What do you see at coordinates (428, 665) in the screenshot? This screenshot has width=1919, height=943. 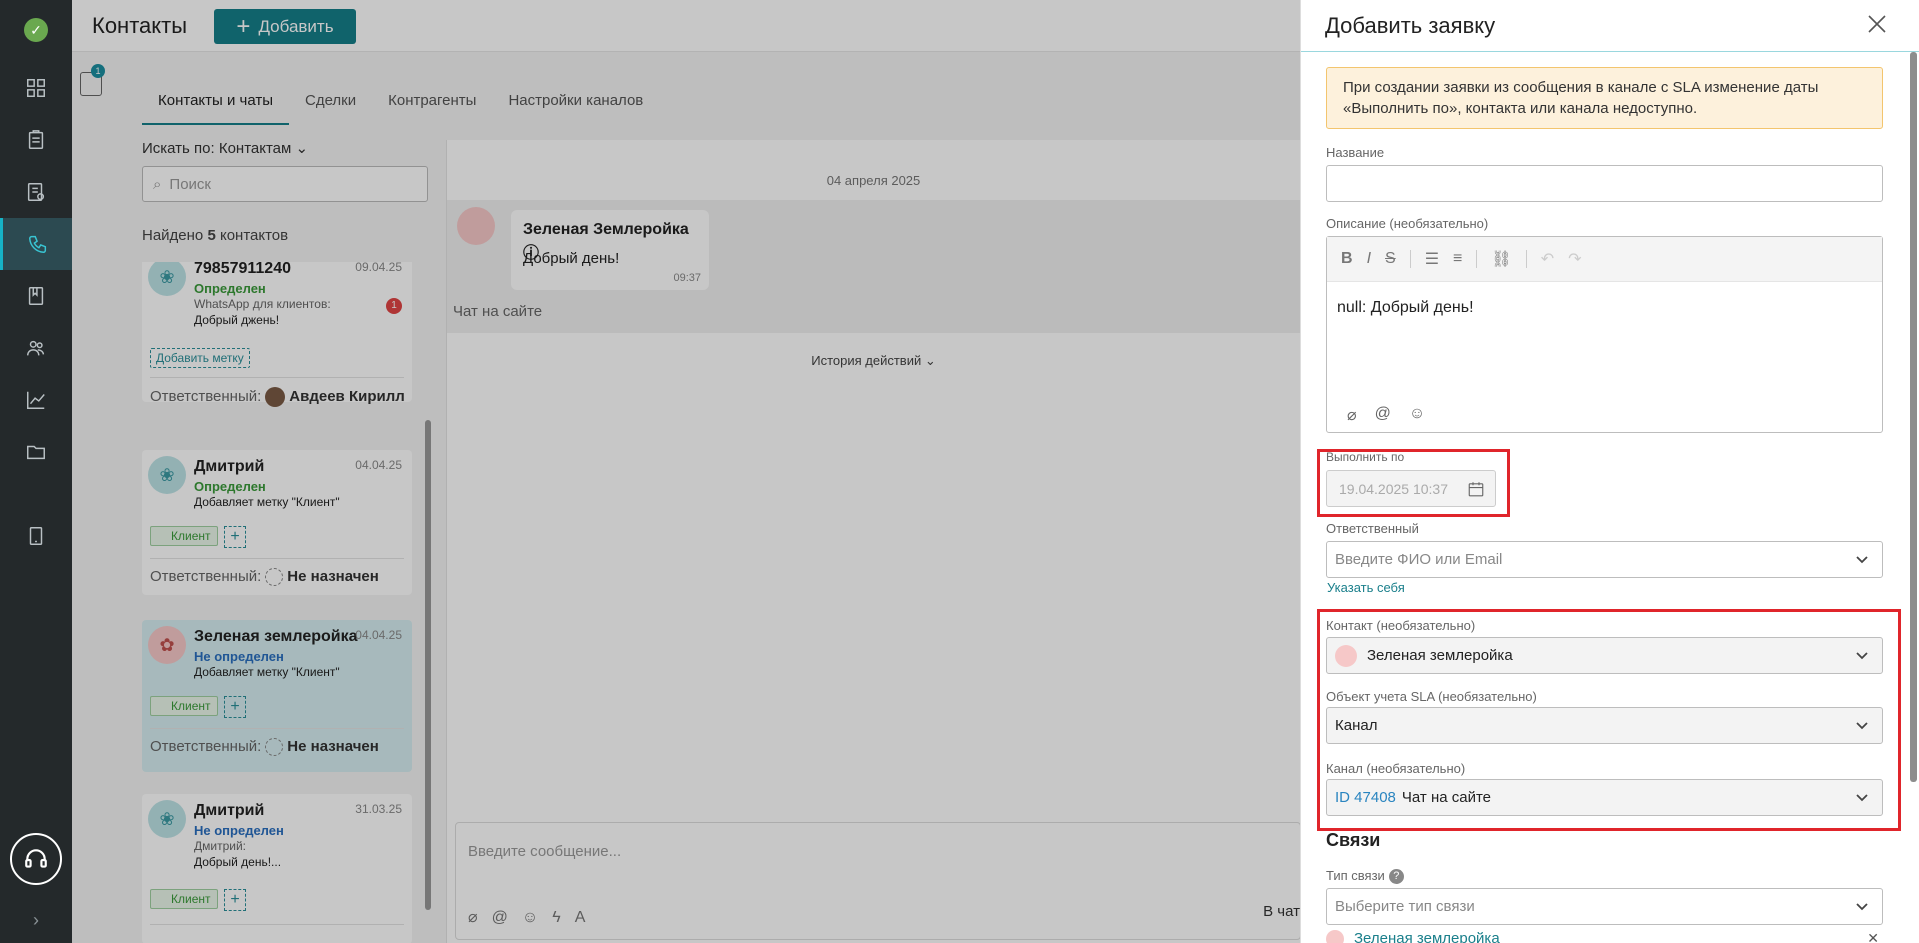 I see `list-scrollbar` at bounding box center [428, 665].